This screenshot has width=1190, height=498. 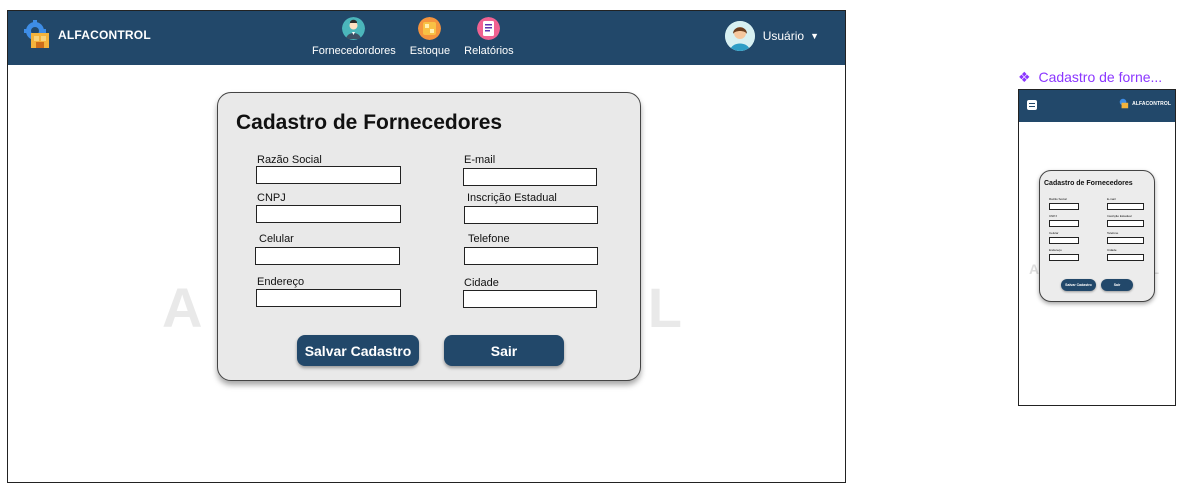 I want to click on mobile-cnpj-label: CNPJ, so click(x=1053, y=216).